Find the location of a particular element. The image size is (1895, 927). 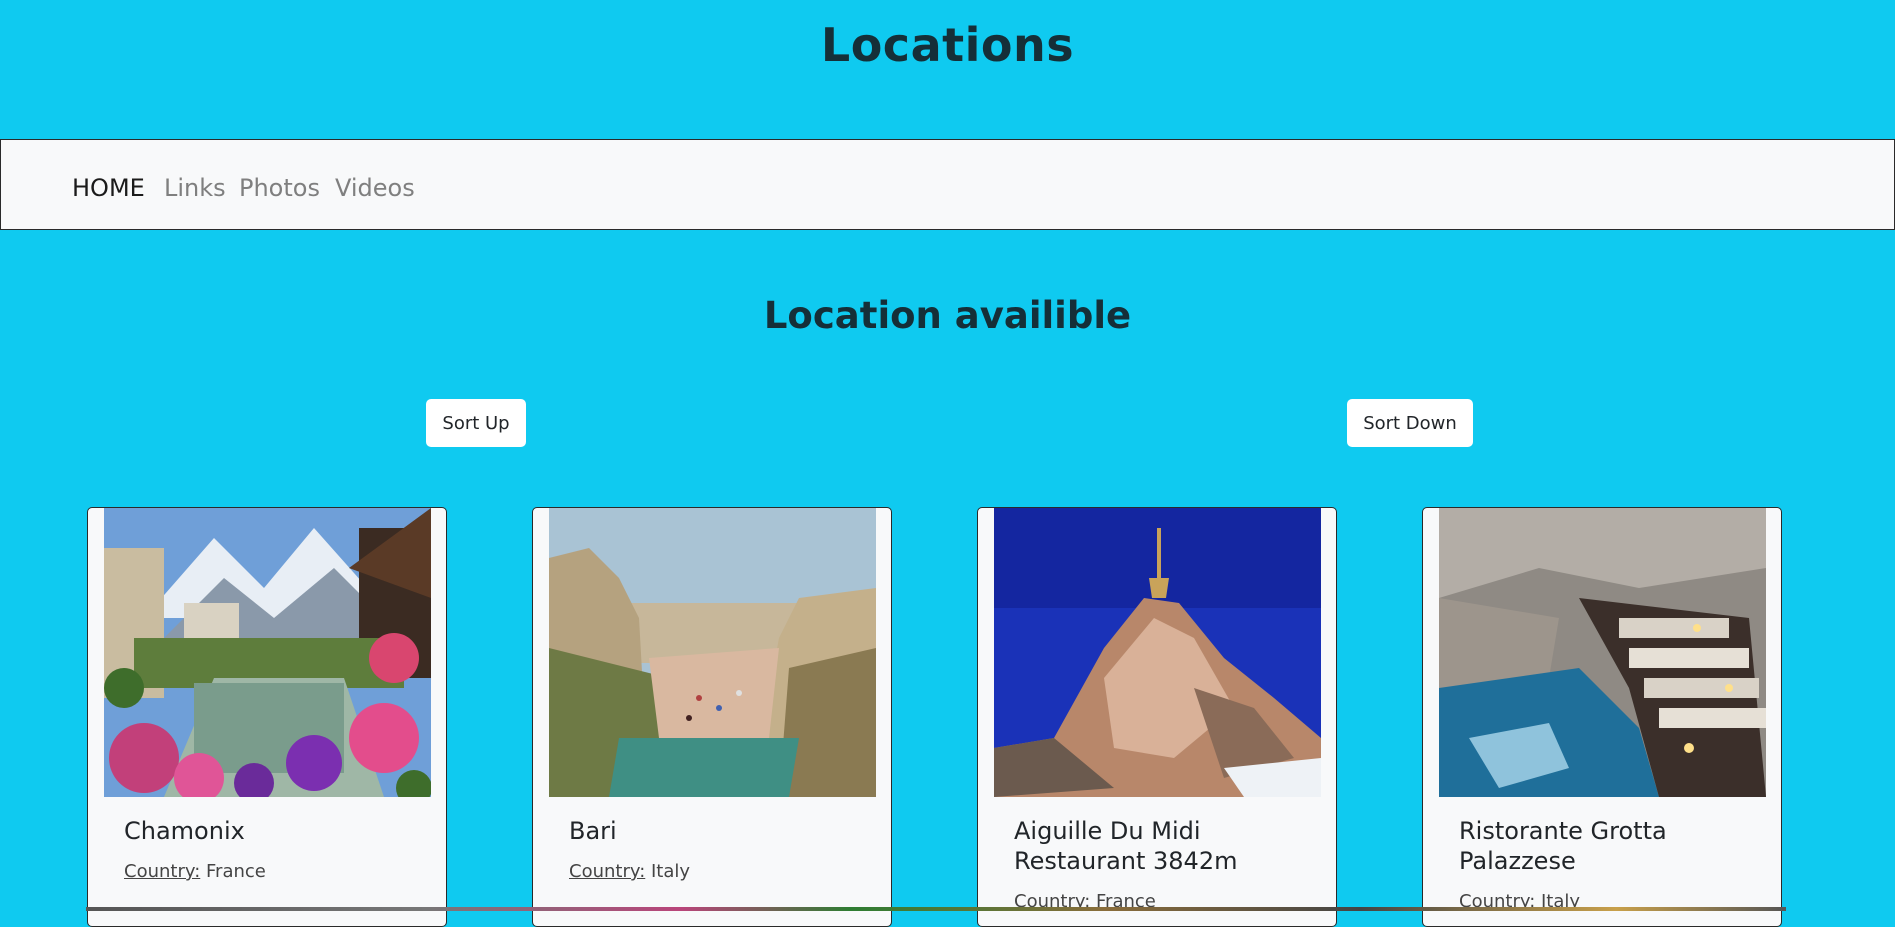

sort-up-button: Sort Up is located at coordinates (476, 423).